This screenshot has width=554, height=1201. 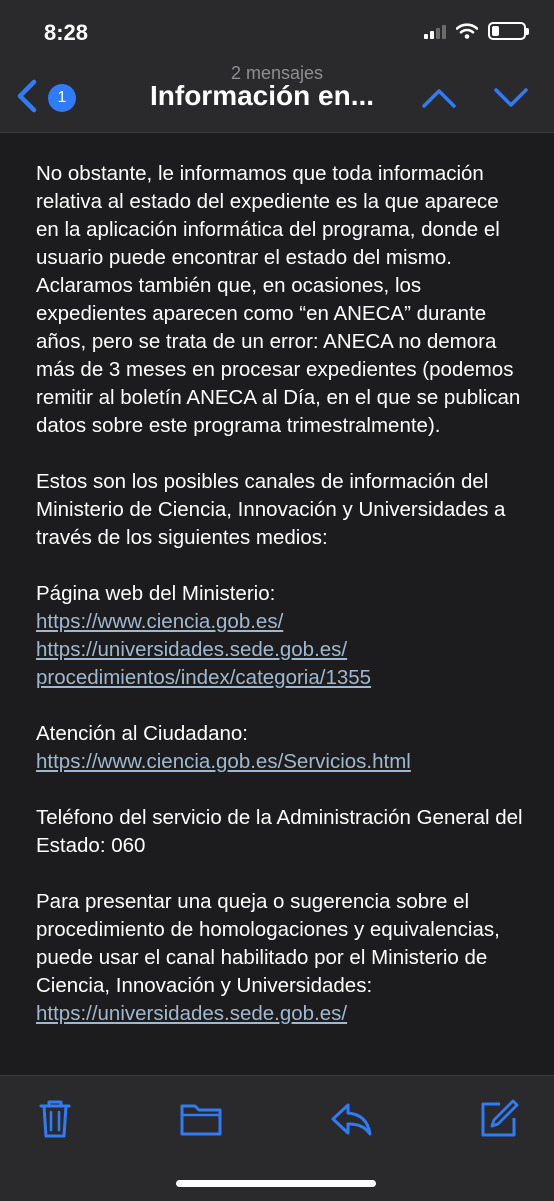 What do you see at coordinates (511, 97) in the screenshot?
I see `next-message-chevron-down-icon` at bounding box center [511, 97].